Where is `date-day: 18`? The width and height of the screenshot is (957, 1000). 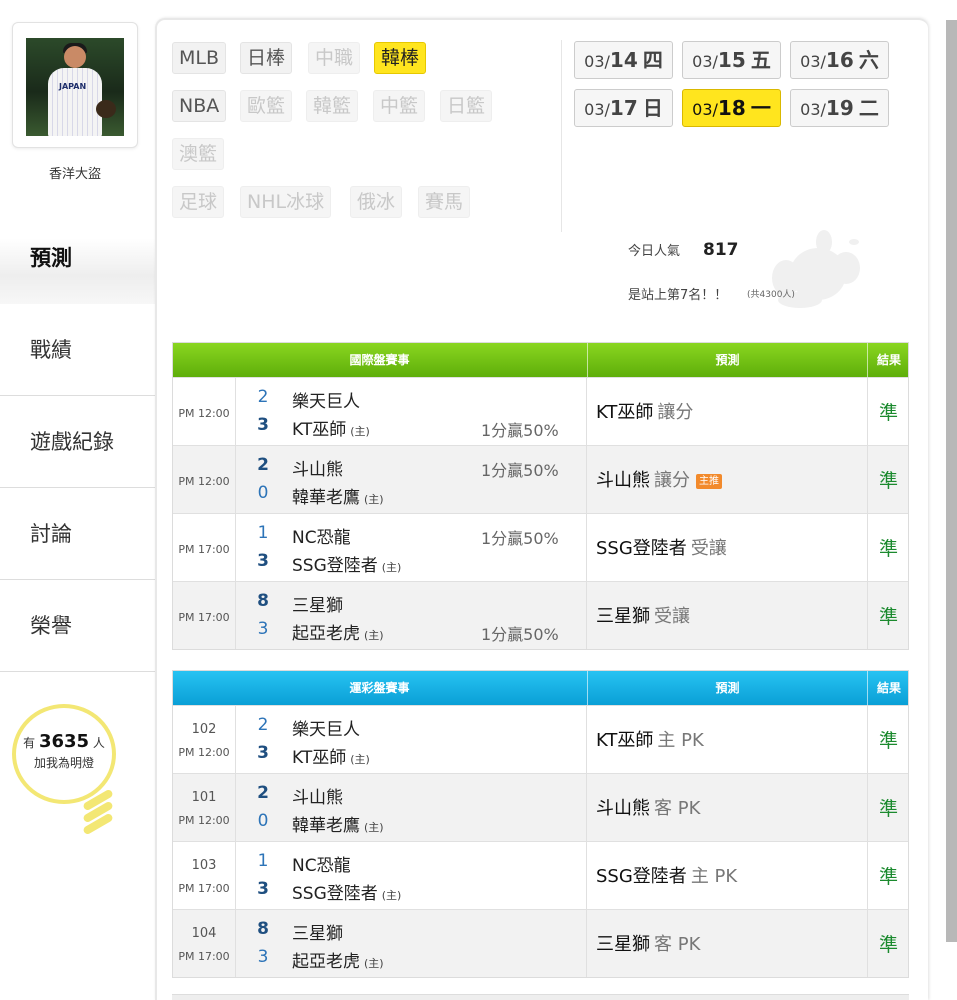 date-day: 18 is located at coordinates (731, 108).